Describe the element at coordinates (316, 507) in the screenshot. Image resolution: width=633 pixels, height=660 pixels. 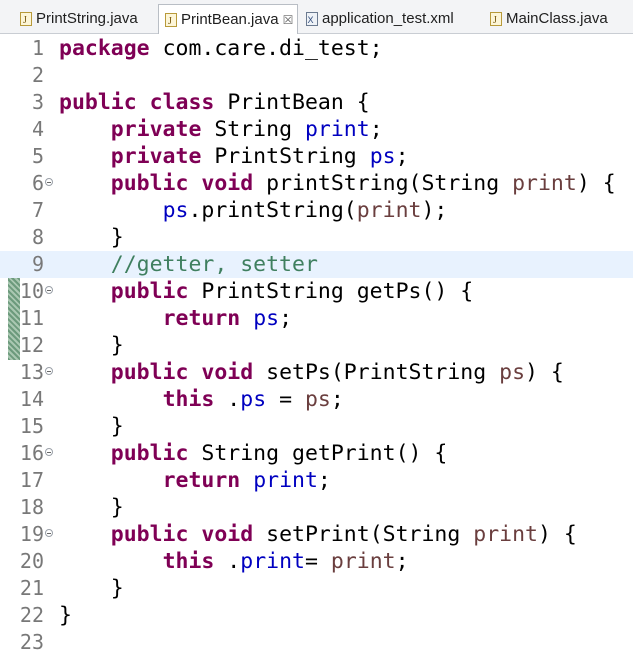
I see `code-line: 18 }` at that location.